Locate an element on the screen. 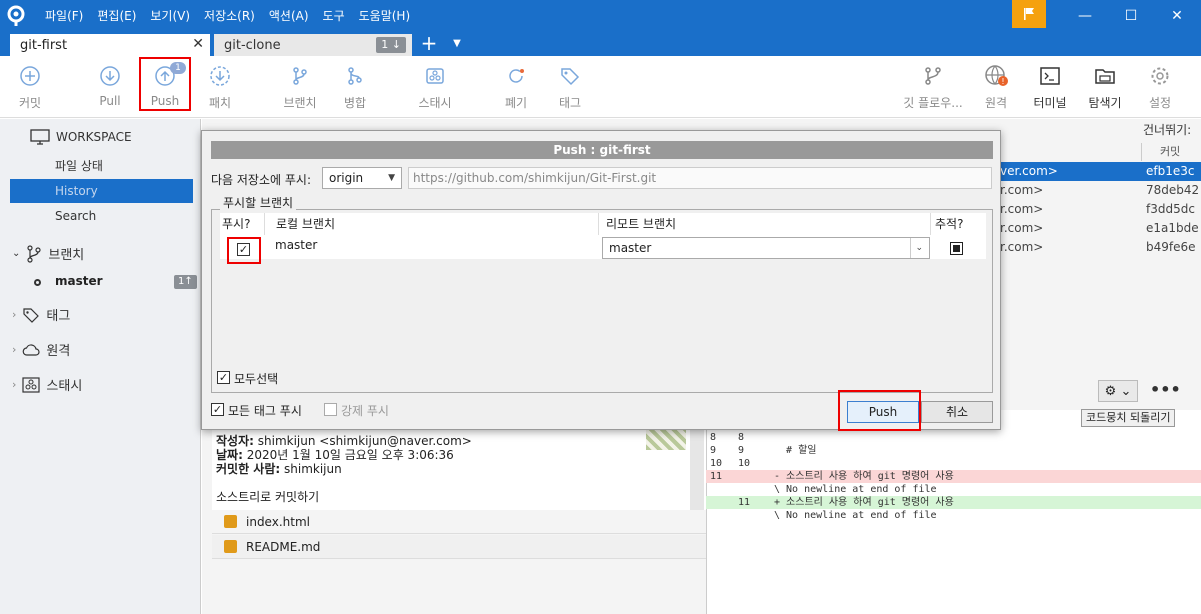  stash-label: 스태시 is located at coordinates (435, 103).